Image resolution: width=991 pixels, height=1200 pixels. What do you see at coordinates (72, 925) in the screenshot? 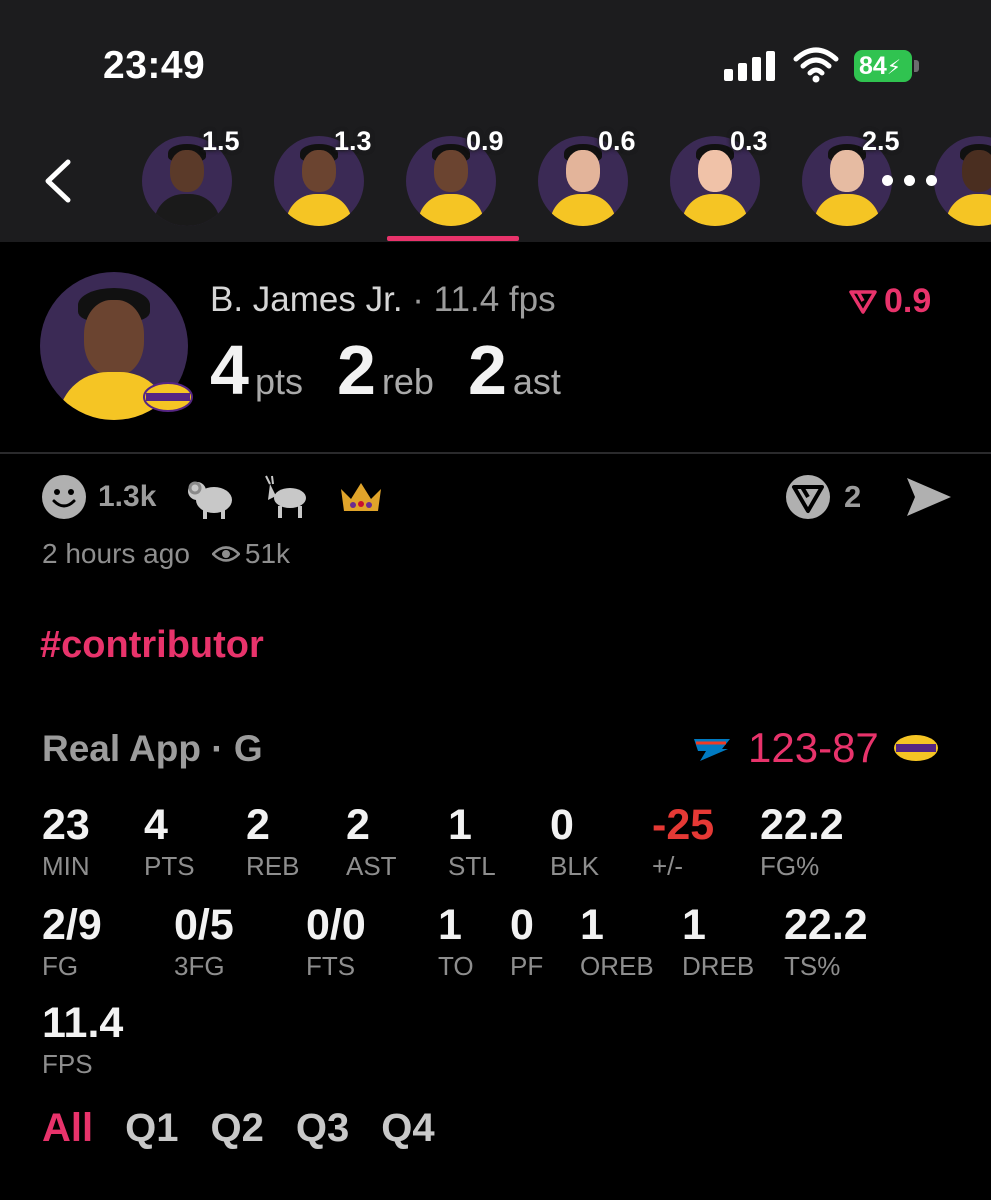
I see `stat-value: 2/9` at bounding box center [72, 925].